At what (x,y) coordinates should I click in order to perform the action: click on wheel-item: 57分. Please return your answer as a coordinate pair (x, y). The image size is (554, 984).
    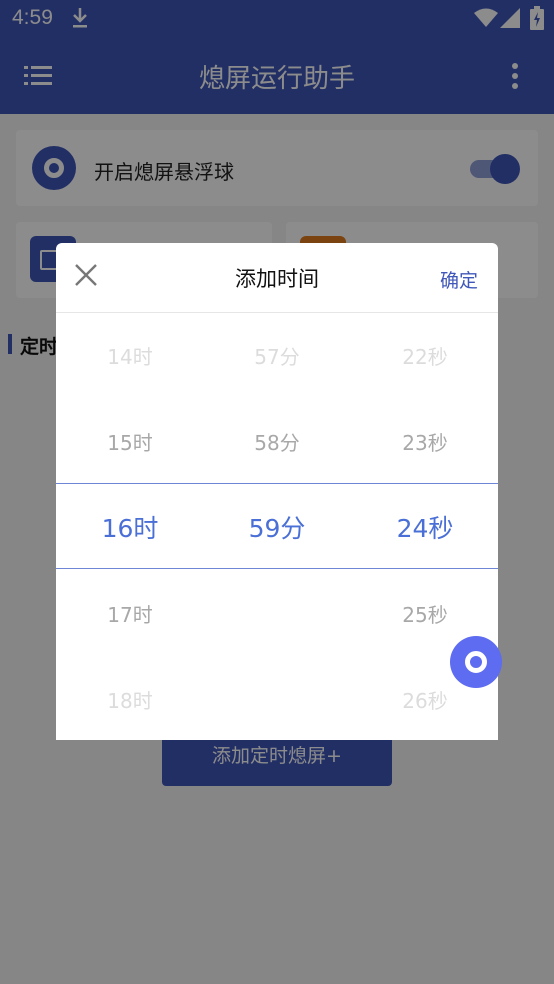
    Looking at the image, I should click on (277, 357).